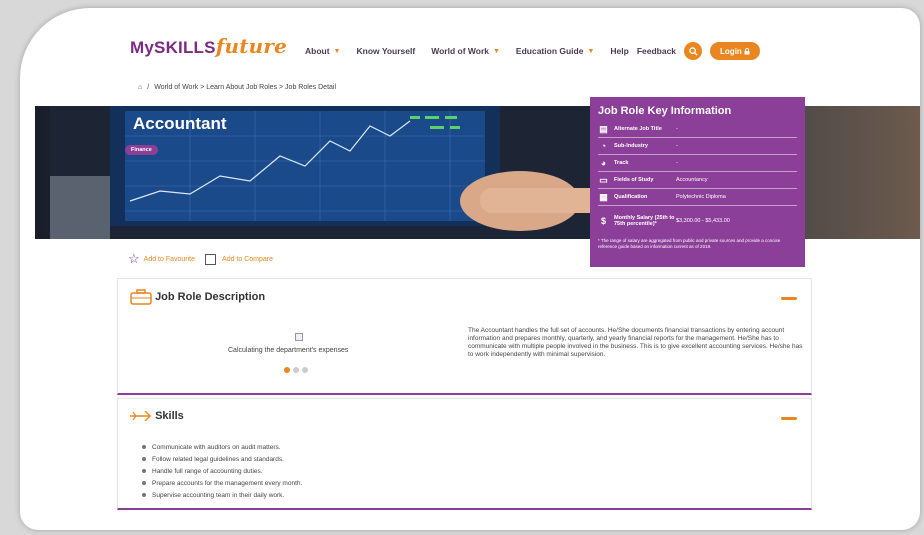 The width and height of the screenshot is (924, 535). I want to click on nav-about: About ▼, so click(322, 51).